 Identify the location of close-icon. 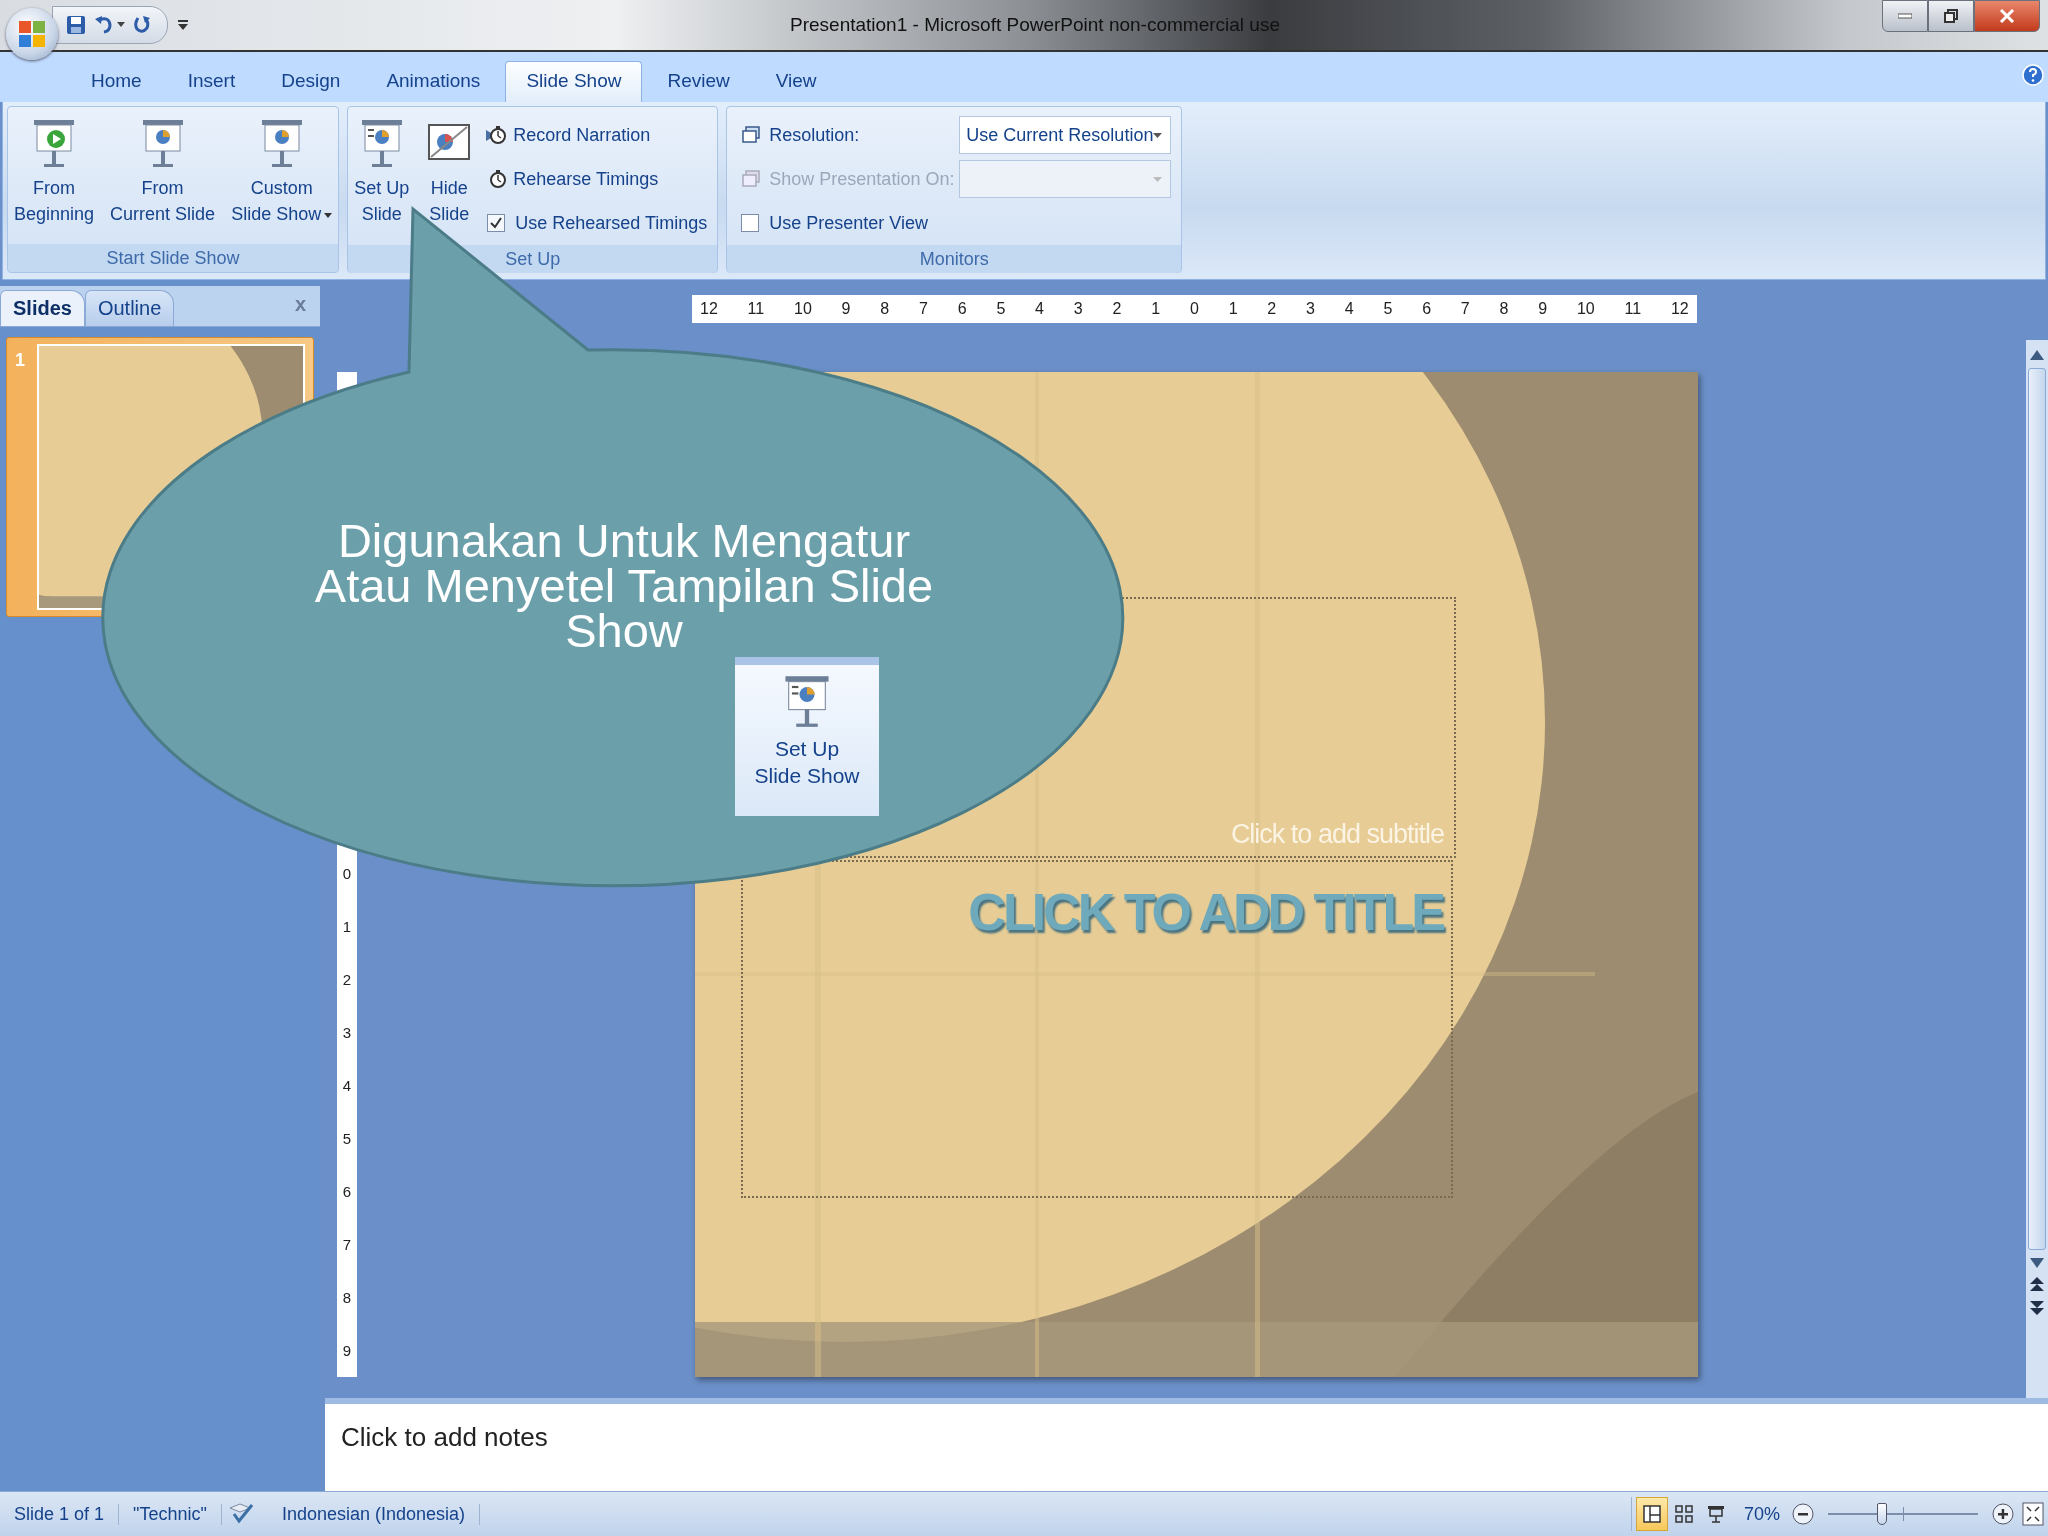
(2007, 16).